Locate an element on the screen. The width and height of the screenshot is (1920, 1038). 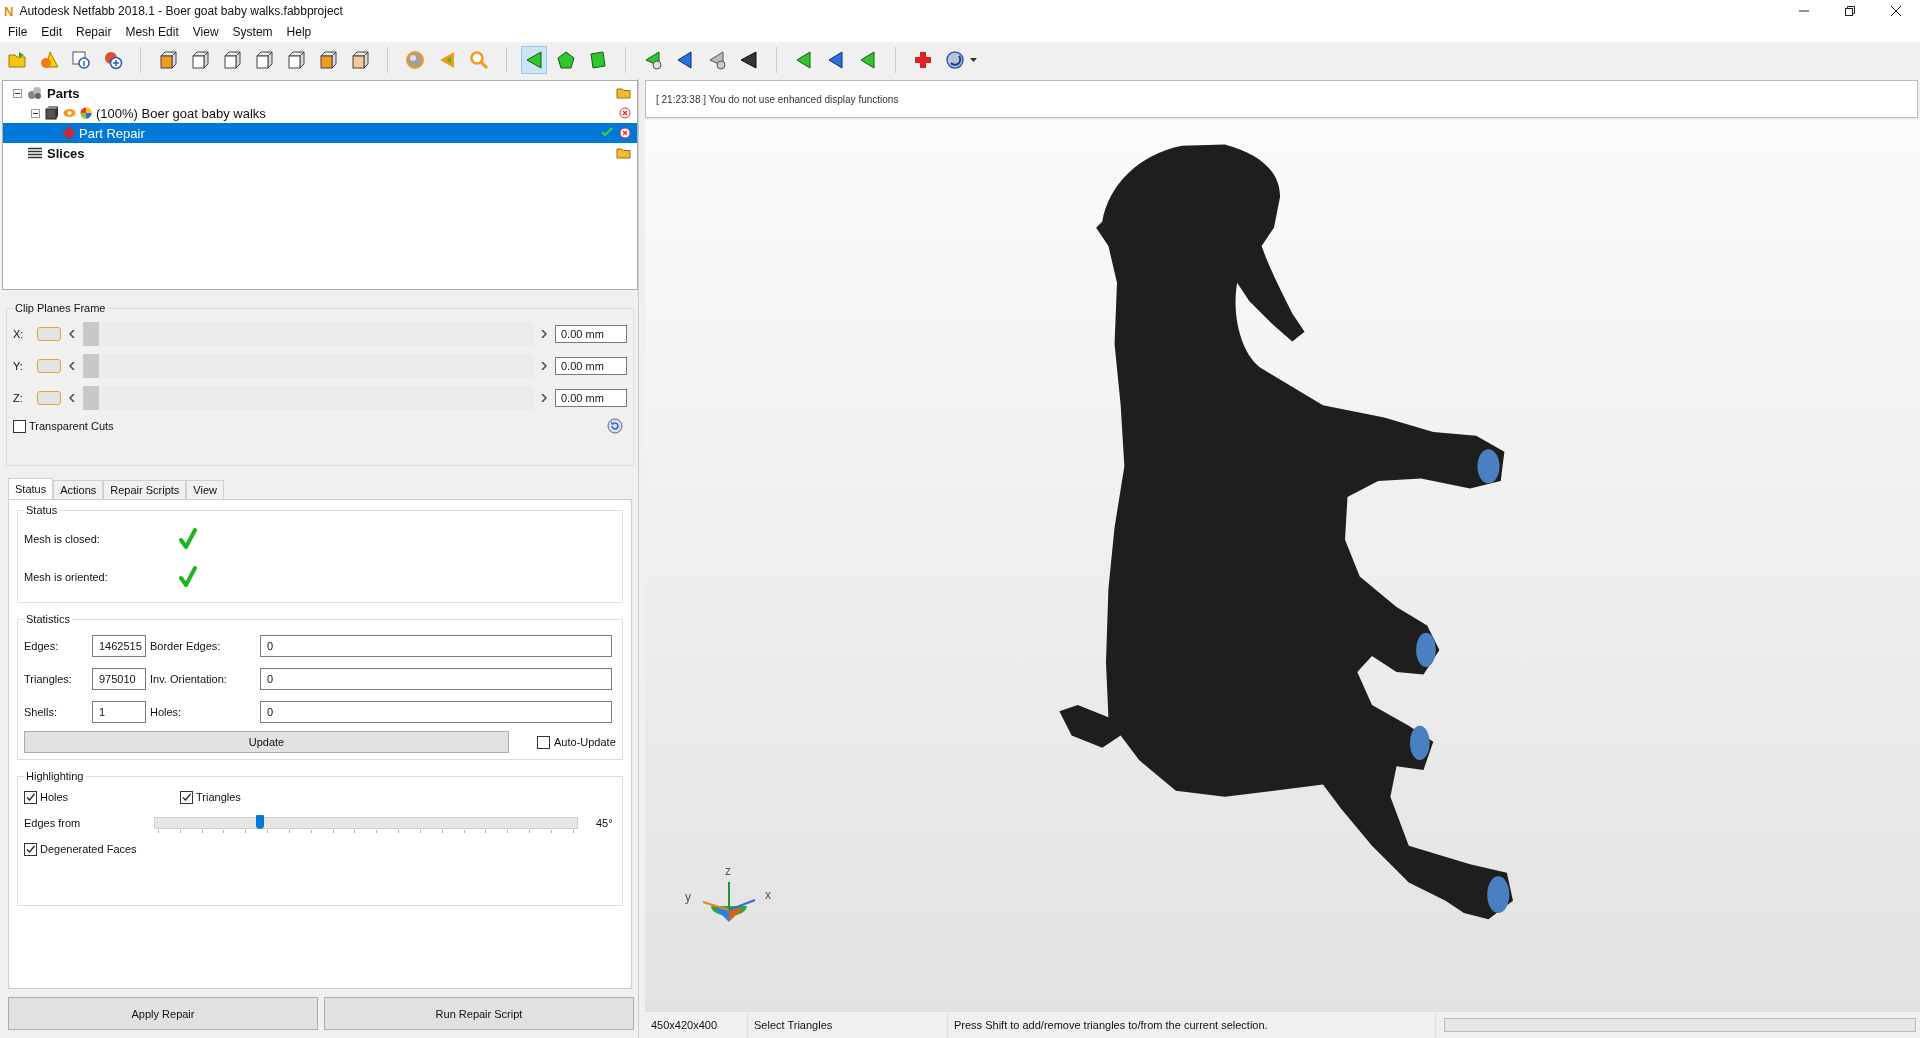
slider-thumb is located at coordinates (260, 822).